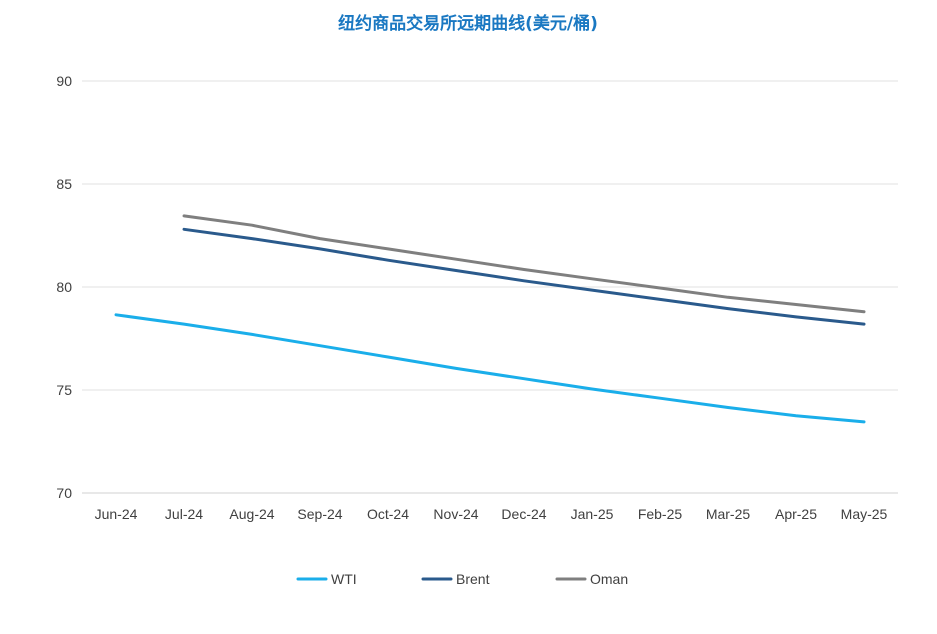 The width and height of the screenshot is (937, 634). What do you see at coordinates (609, 579) in the screenshot?
I see `legend-label-oman: Oman` at bounding box center [609, 579].